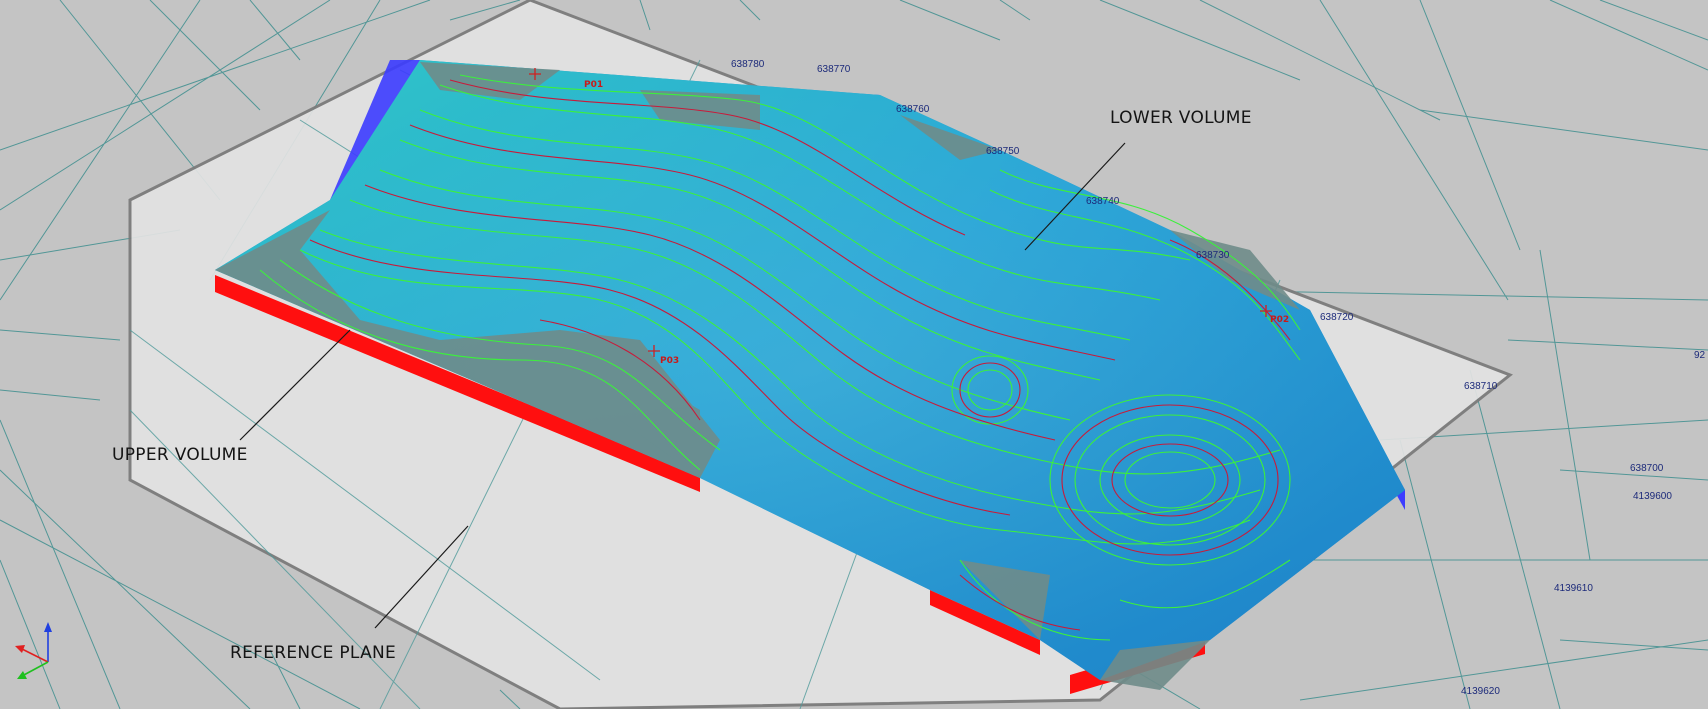 The height and width of the screenshot is (709, 1708). What do you see at coordinates (1181, 118) in the screenshot?
I see `lower-volume-callout: LOWER VOLUME` at bounding box center [1181, 118].